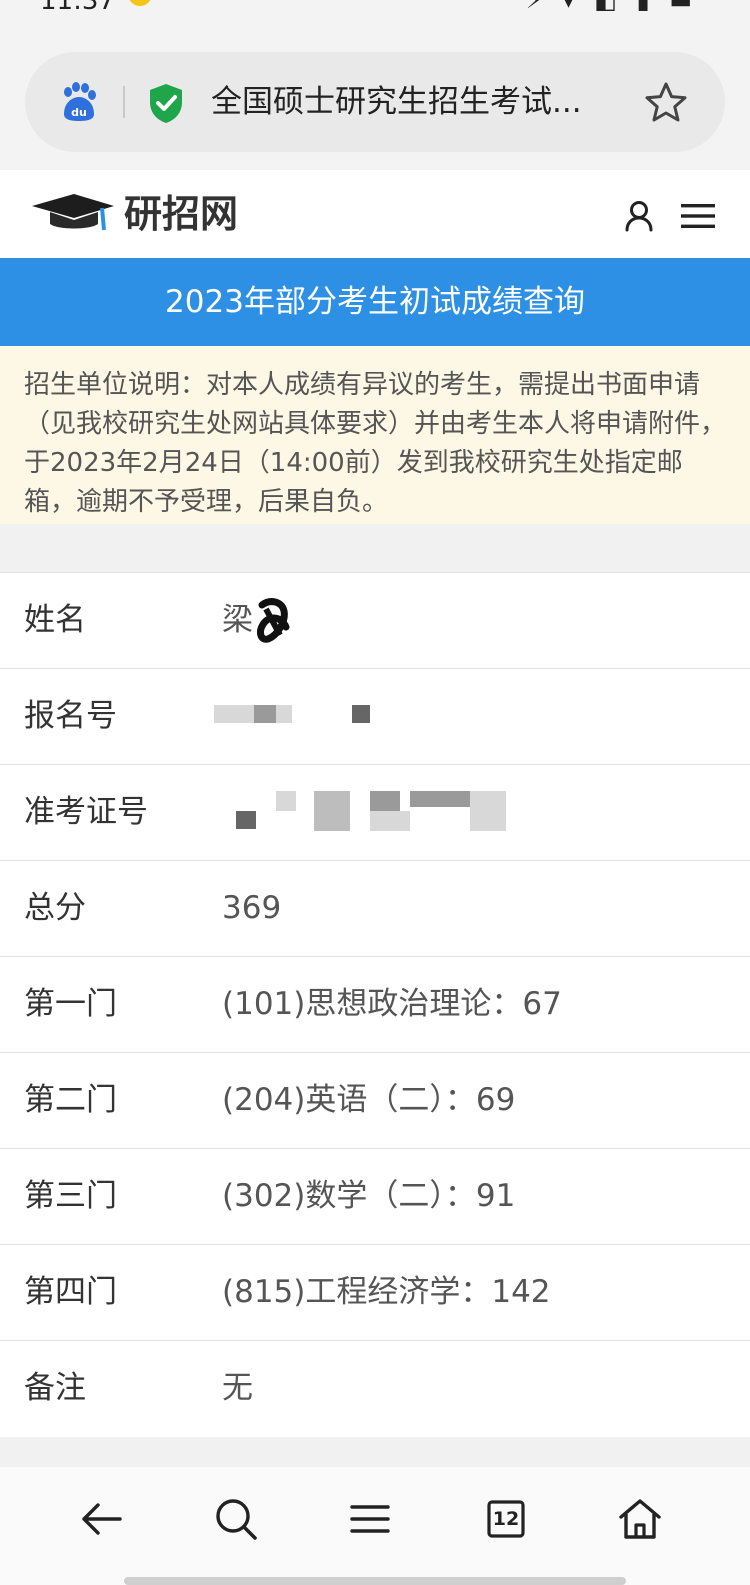 This screenshot has width=750, height=1585. Describe the element at coordinates (55, 1388) in the screenshot. I see `row-label: 备注` at that location.